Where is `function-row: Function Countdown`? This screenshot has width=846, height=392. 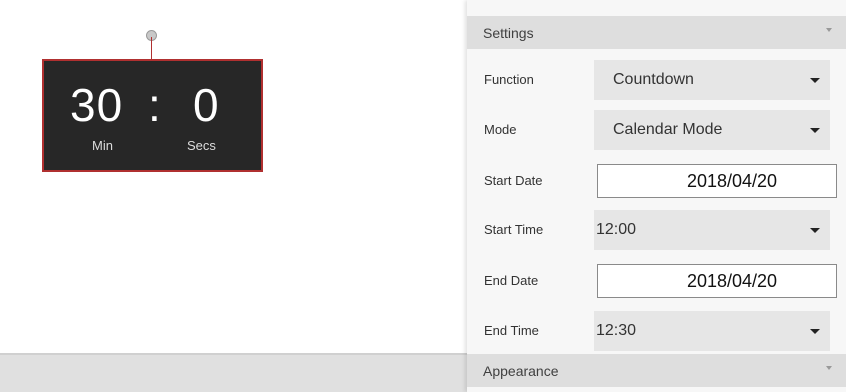 function-row: Function Countdown is located at coordinates (656, 80).